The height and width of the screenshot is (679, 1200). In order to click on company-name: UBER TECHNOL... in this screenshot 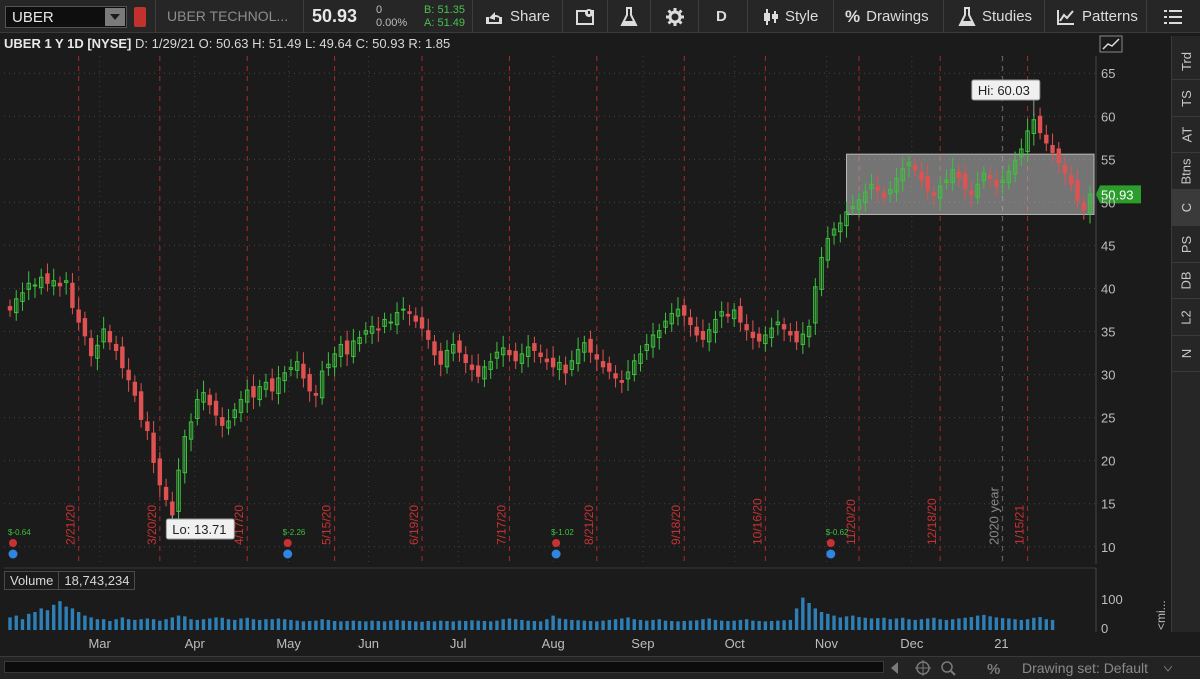, I will do `click(228, 16)`.